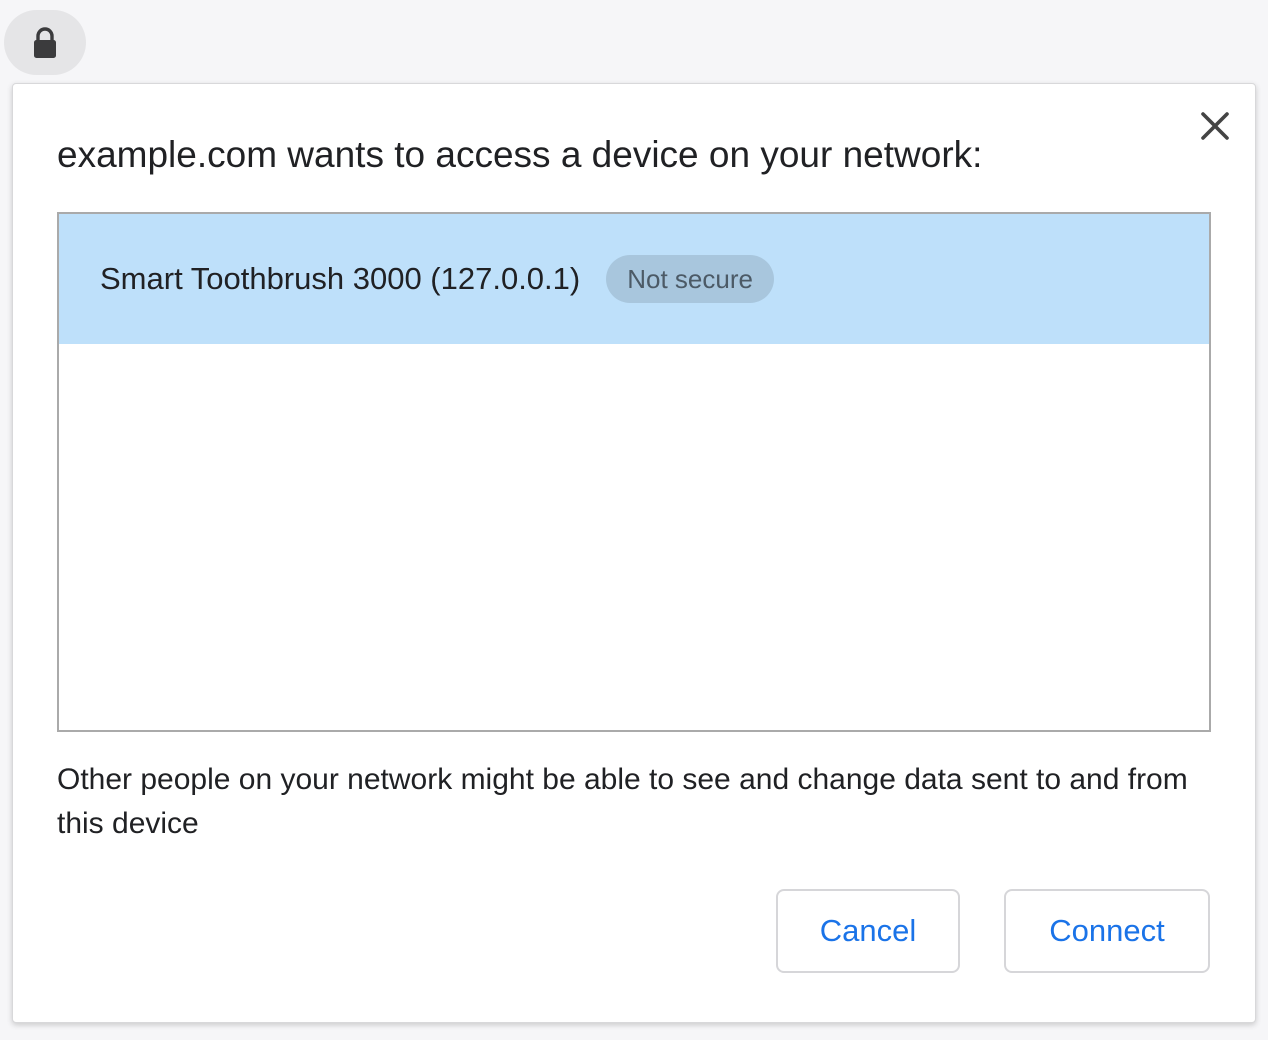  I want to click on device-name: Smart Toothbrush 3000 (127.0.0.1), so click(340, 278).